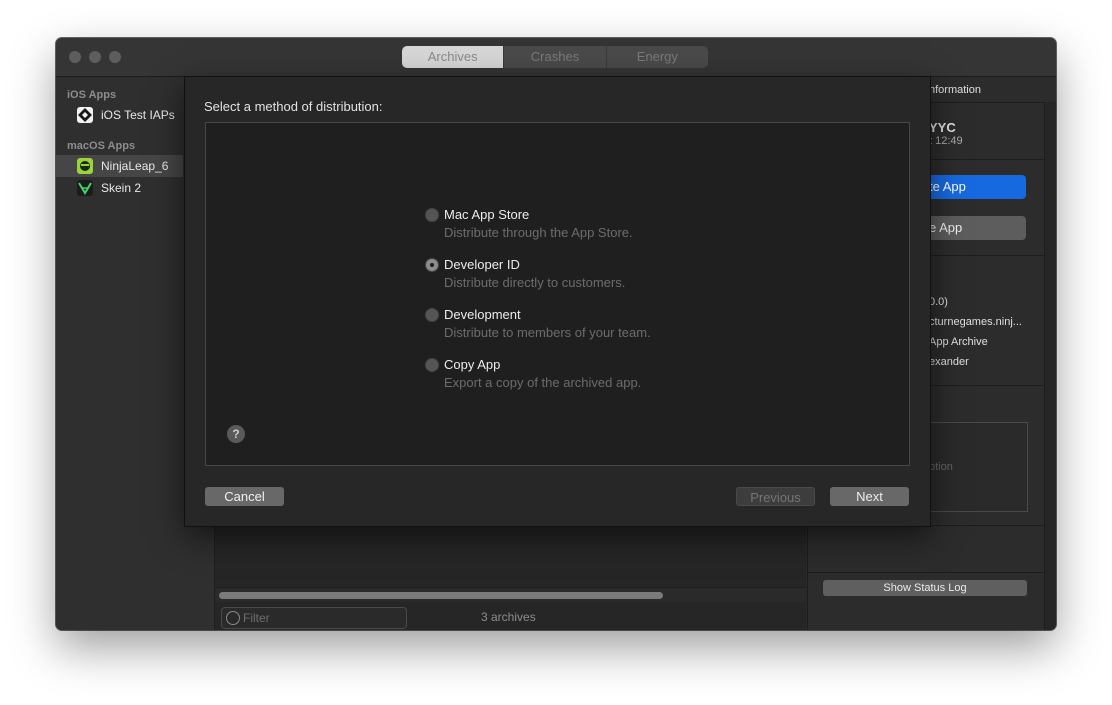 This screenshot has height=705, width=1112. Describe the element at coordinates (955, 90) in the screenshot. I see `info-header: nformation` at that location.